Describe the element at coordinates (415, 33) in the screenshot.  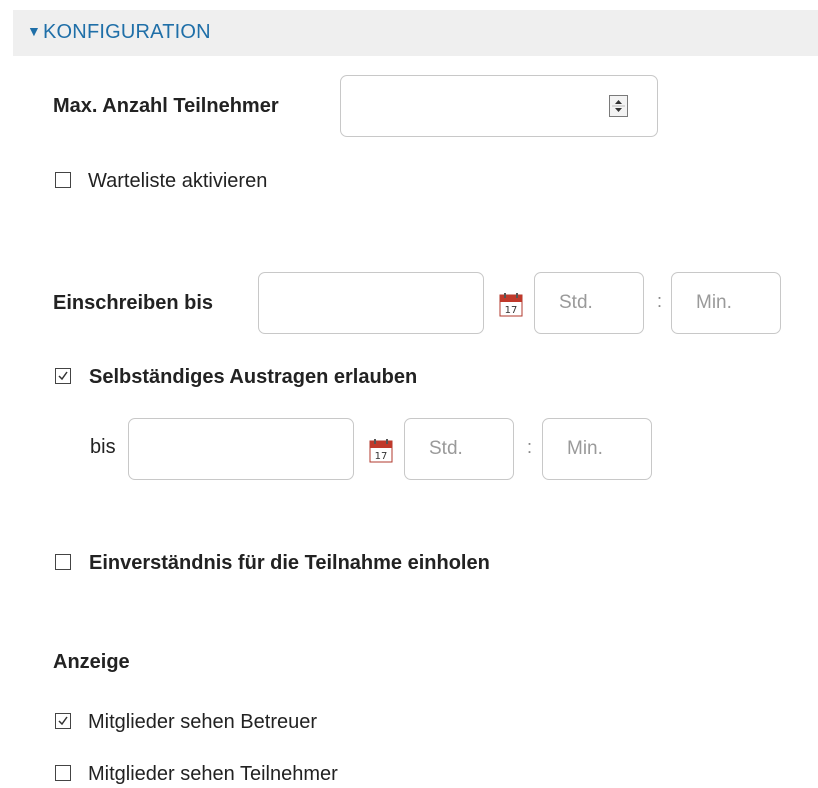
I see `section-header-konfiguration: ▼ KONFIGURATION` at that location.